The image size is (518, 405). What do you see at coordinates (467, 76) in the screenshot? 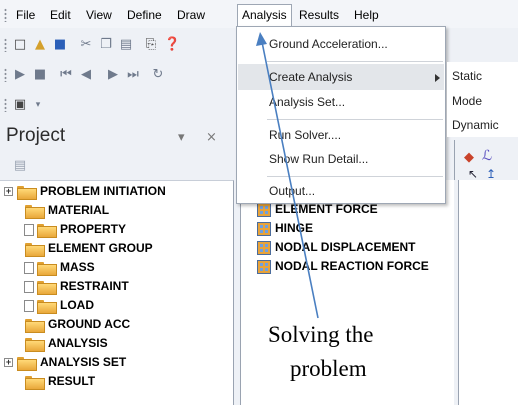
I see `submenu-item-static: Static` at bounding box center [467, 76].